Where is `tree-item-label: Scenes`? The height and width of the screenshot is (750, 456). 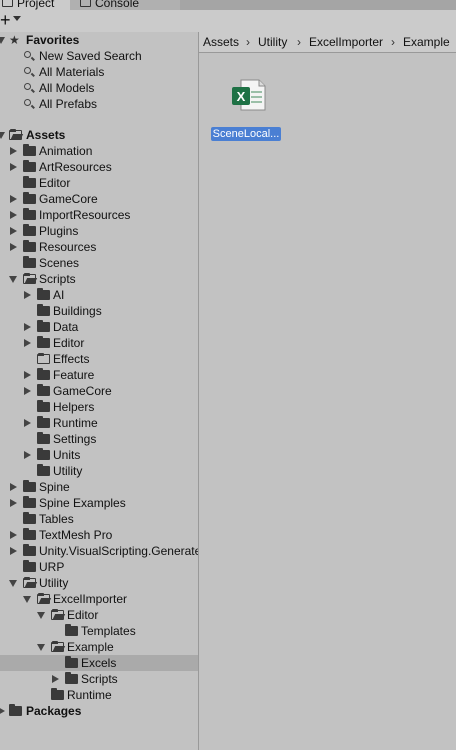 tree-item-label: Scenes is located at coordinates (59, 263).